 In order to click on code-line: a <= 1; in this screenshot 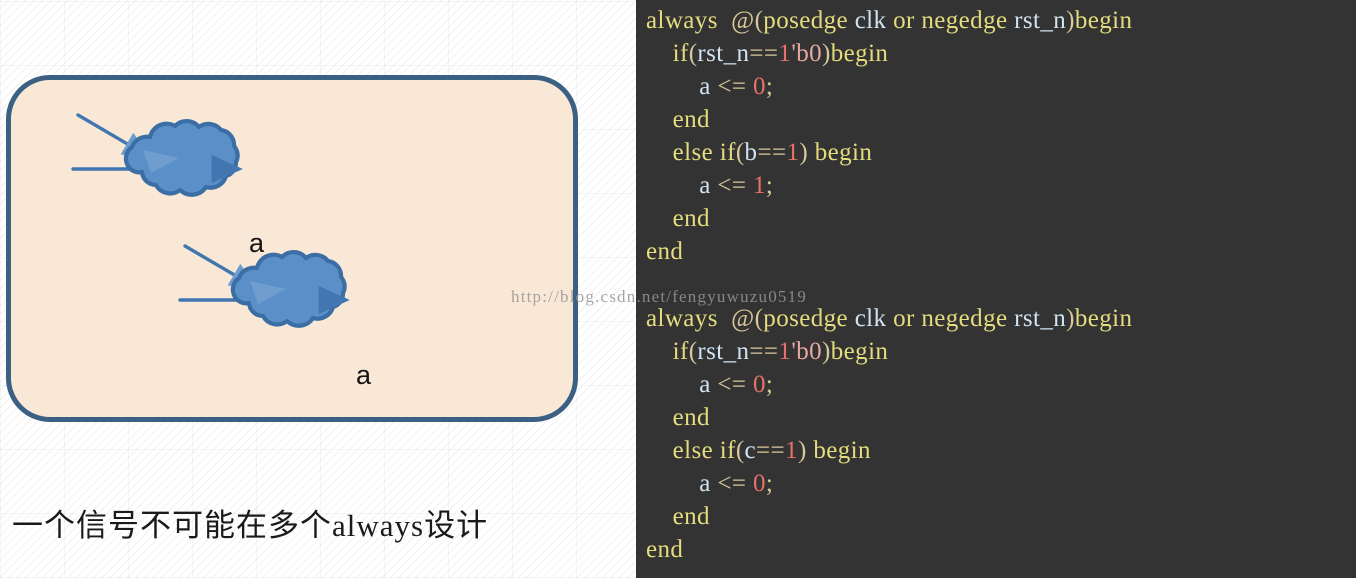, I will do `click(996, 185)`.